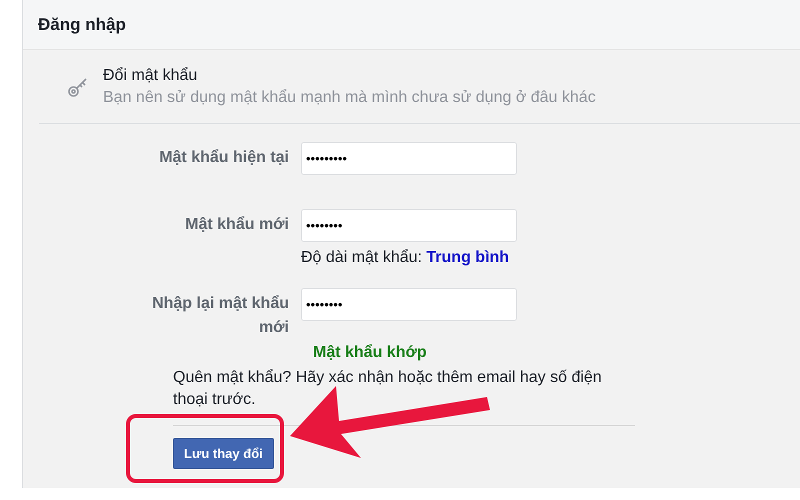  What do you see at coordinates (405, 258) in the screenshot?
I see `strength-text: Độ dài mật khẩu: Trung bình` at bounding box center [405, 258].